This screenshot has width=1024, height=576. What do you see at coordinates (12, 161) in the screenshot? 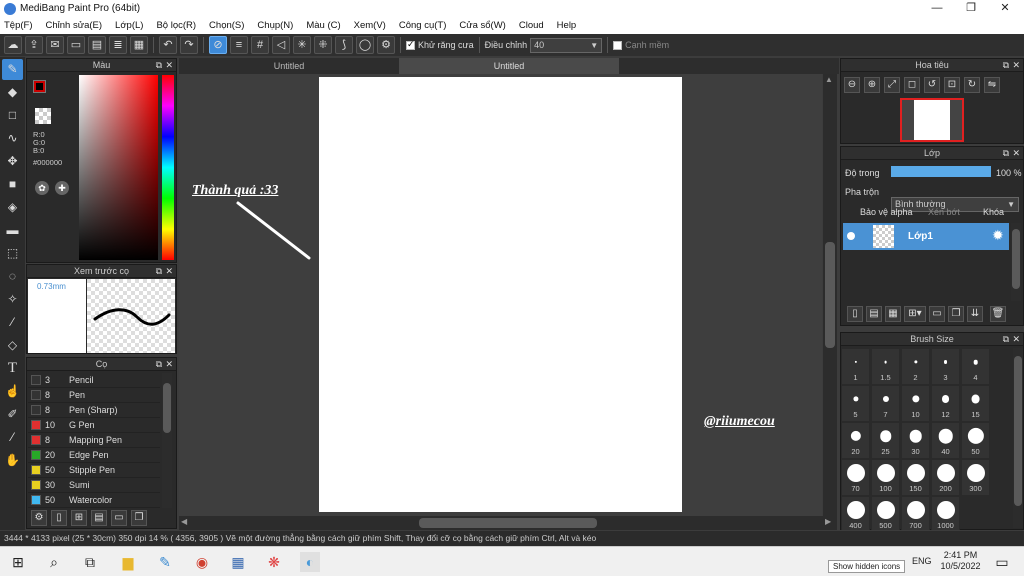
I see `move-tool-icon: ✥` at bounding box center [12, 161].